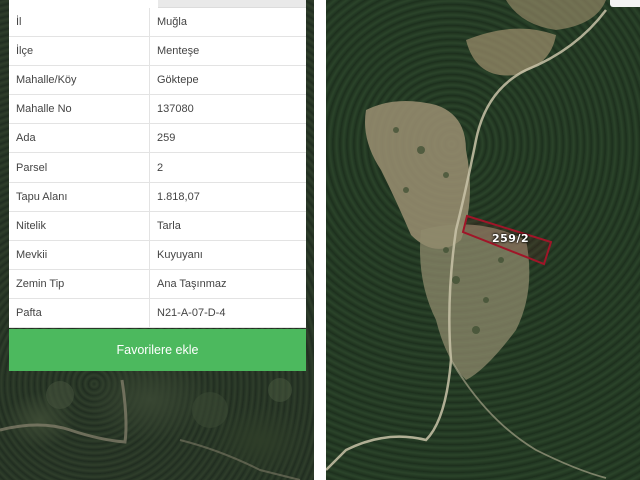 The width and height of the screenshot is (640, 480). I want to click on info-row: İlçe Menteşe, so click(157, 52).